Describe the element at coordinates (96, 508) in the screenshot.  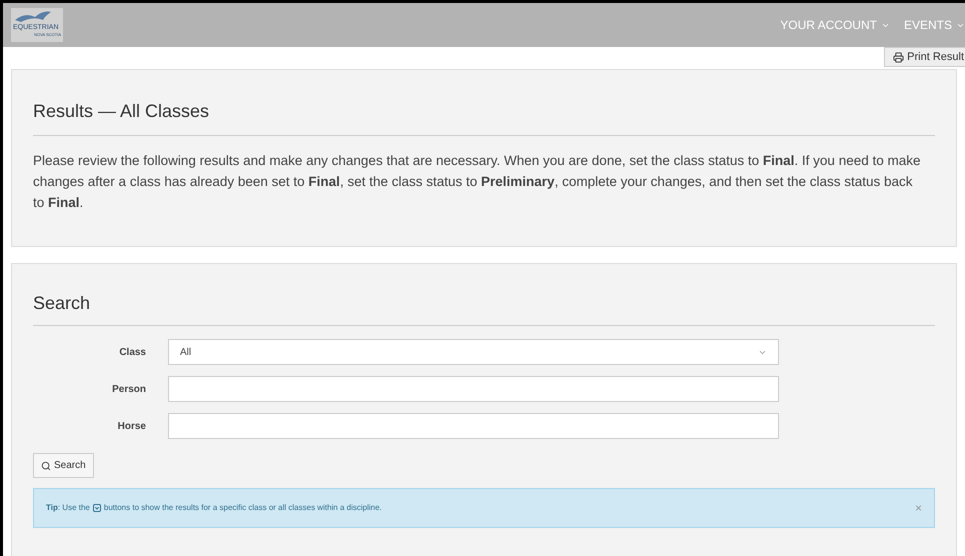
I see `expand-box-icon` at that location.